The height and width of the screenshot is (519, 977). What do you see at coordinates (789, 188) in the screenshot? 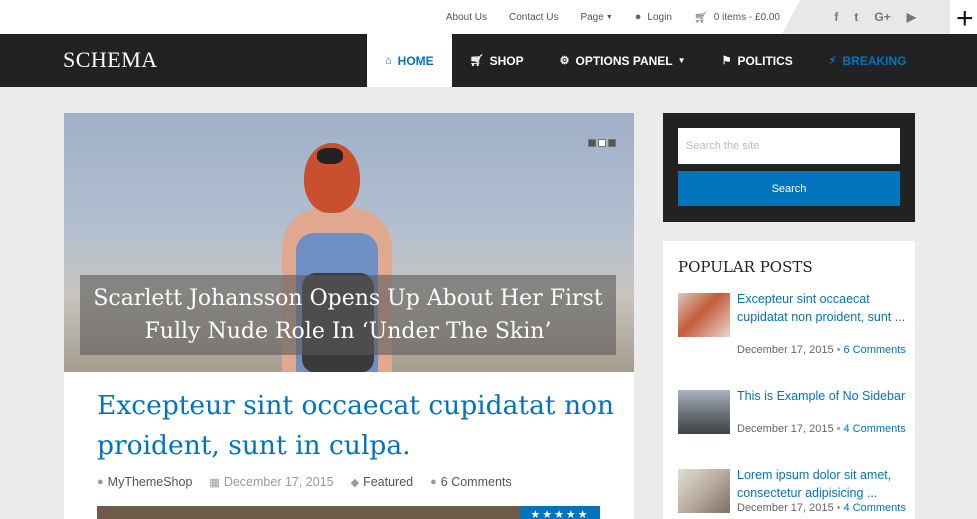
I see `search-button: Search` at bounding box center [789, 188].